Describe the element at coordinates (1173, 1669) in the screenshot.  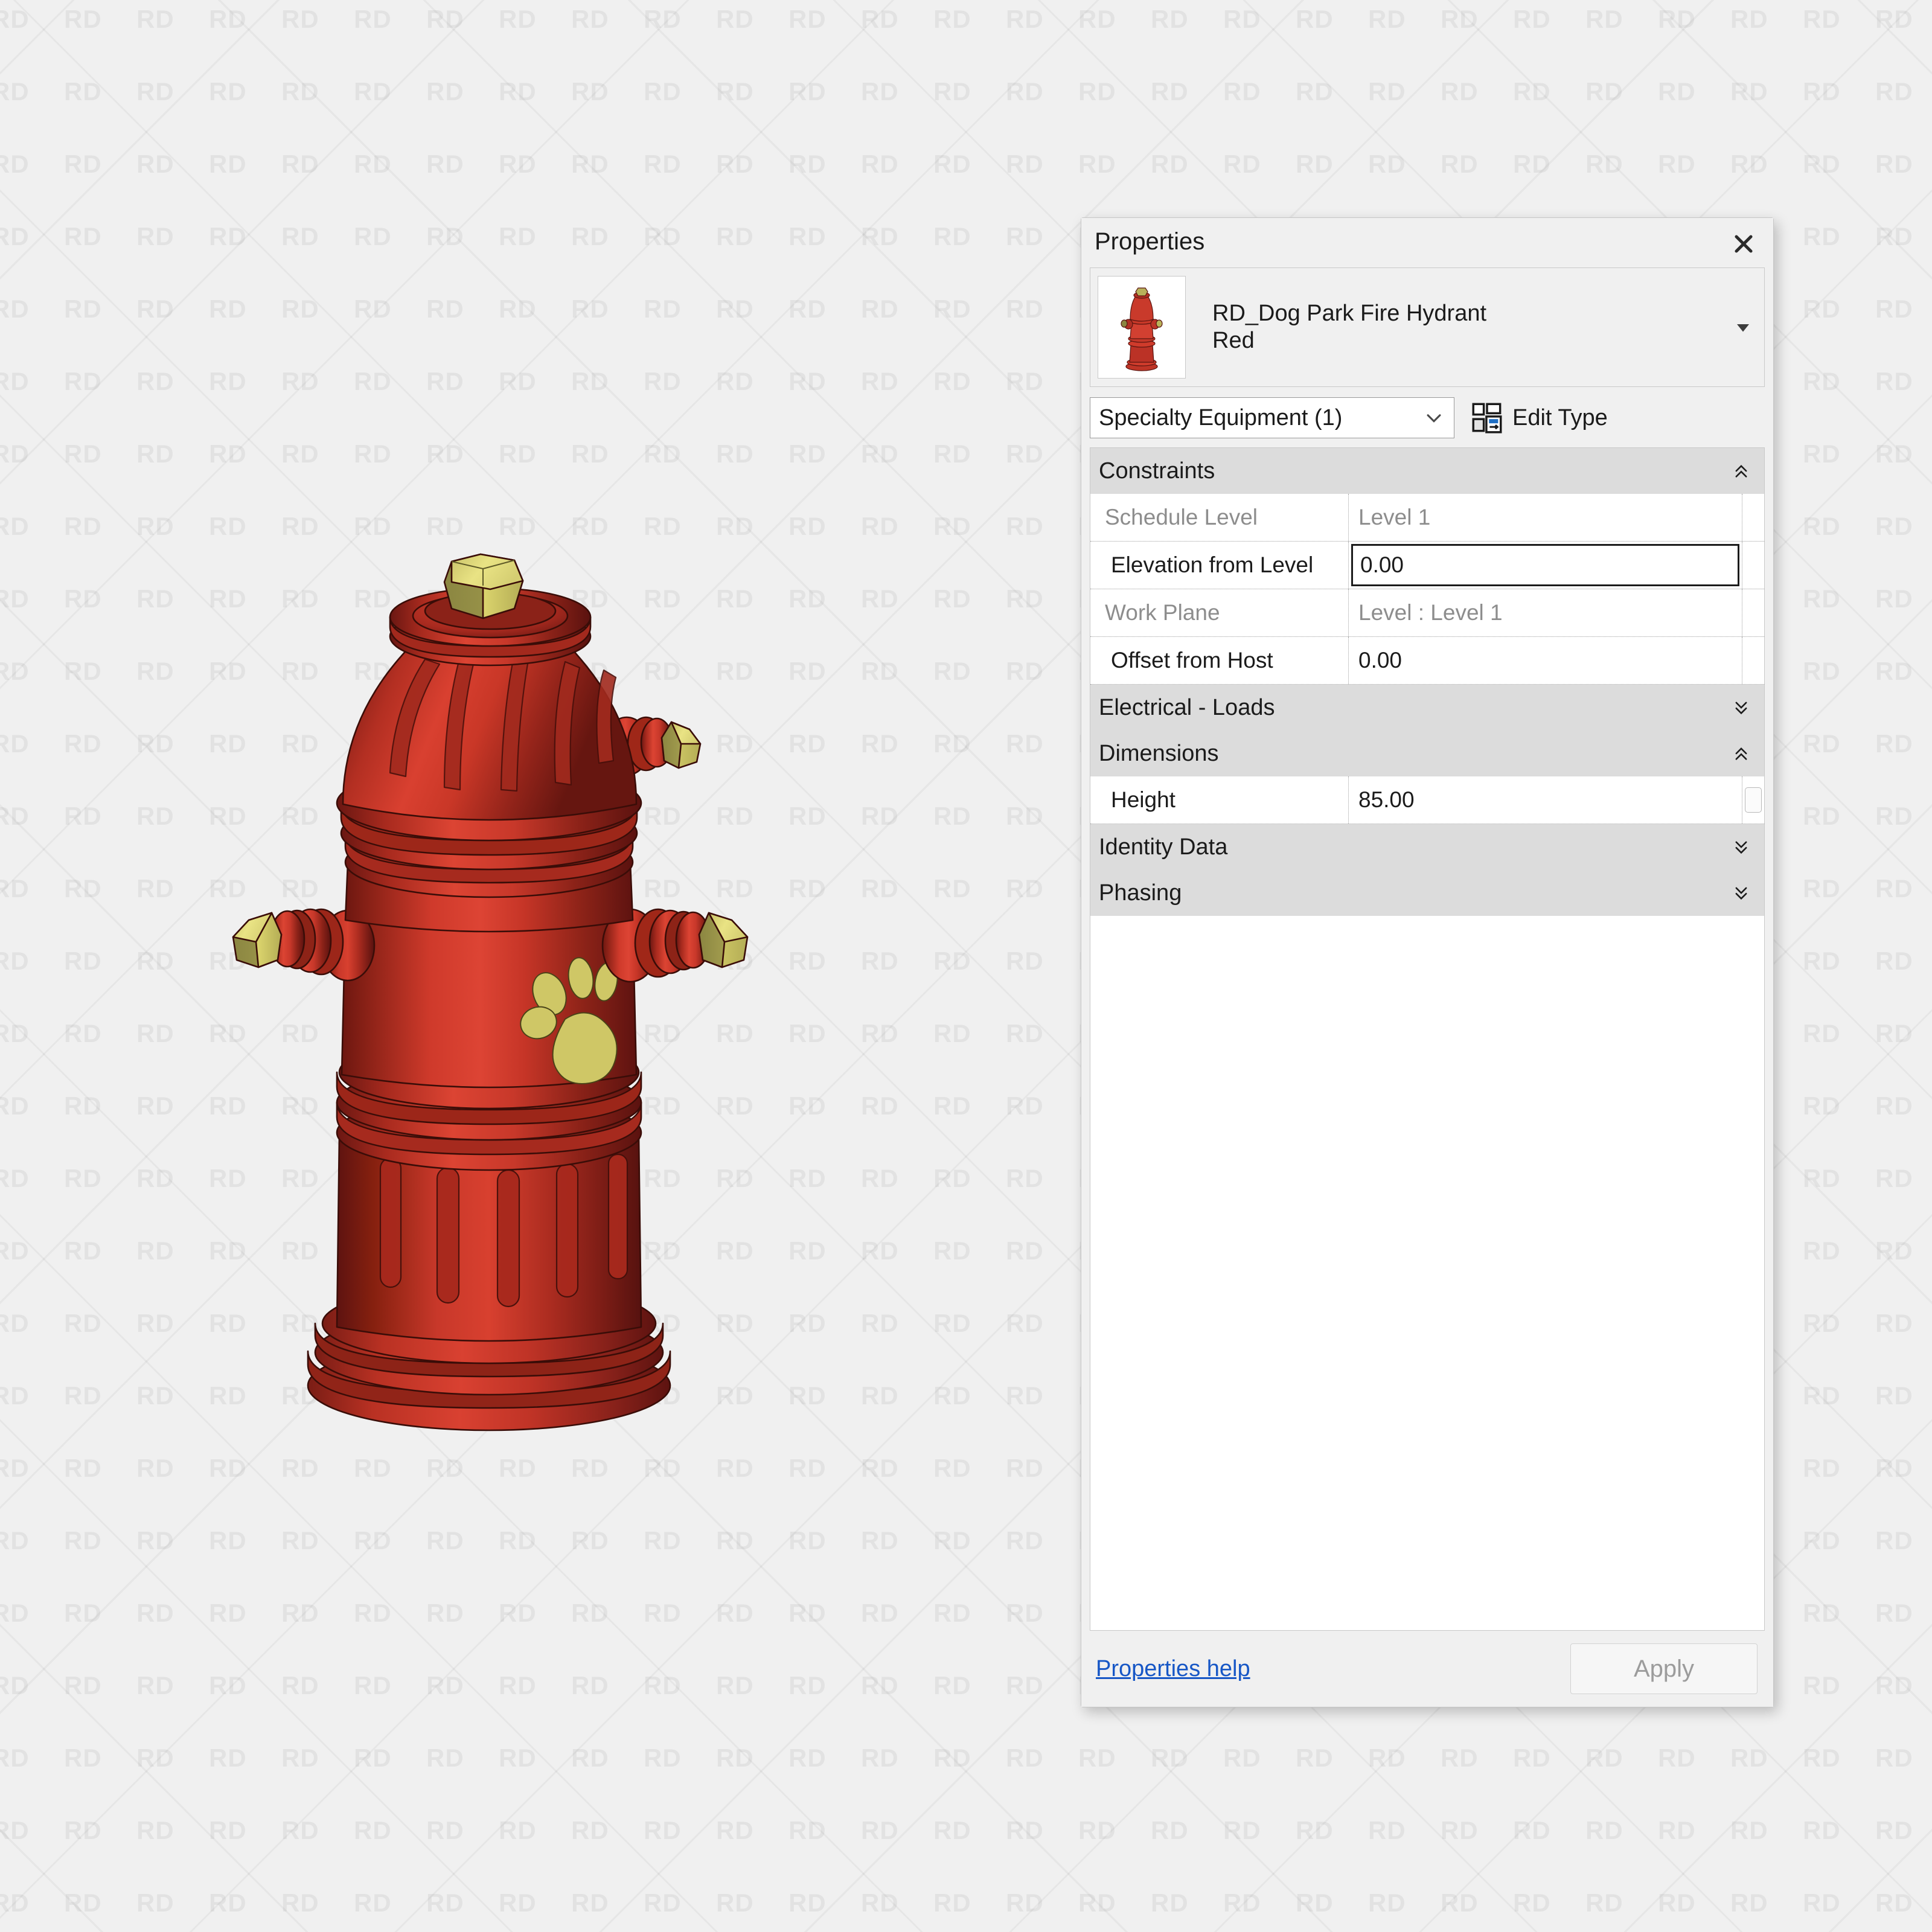
I see `properties-help-link: Properties help` at that location.